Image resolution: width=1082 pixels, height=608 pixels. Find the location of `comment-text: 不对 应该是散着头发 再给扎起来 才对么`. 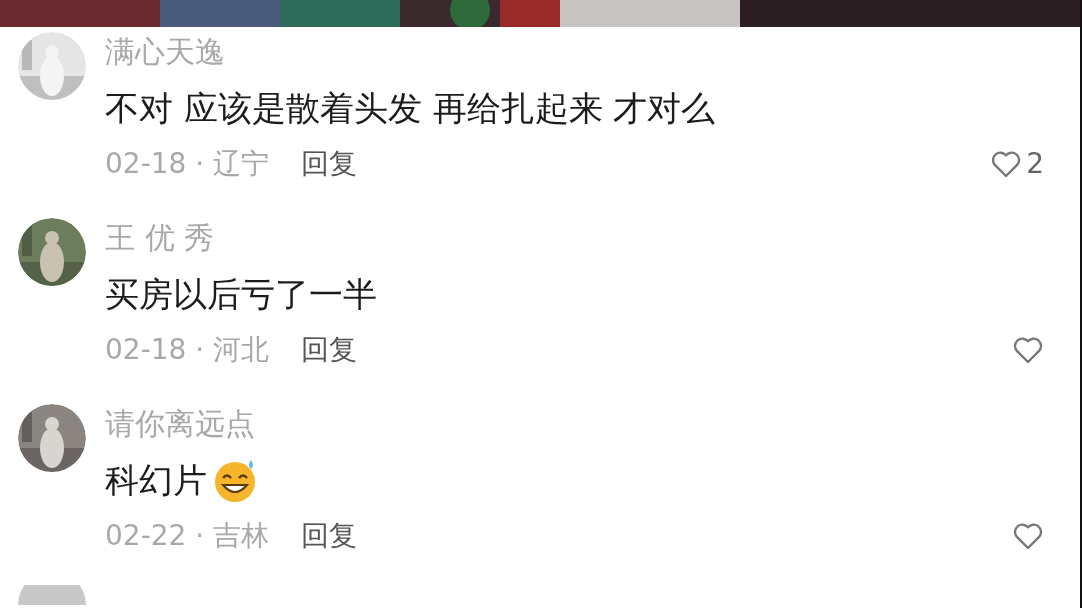

comment-text: 不对 应该是散着头发 再给扎起来 才对么 is located at coordinates (410, 108).